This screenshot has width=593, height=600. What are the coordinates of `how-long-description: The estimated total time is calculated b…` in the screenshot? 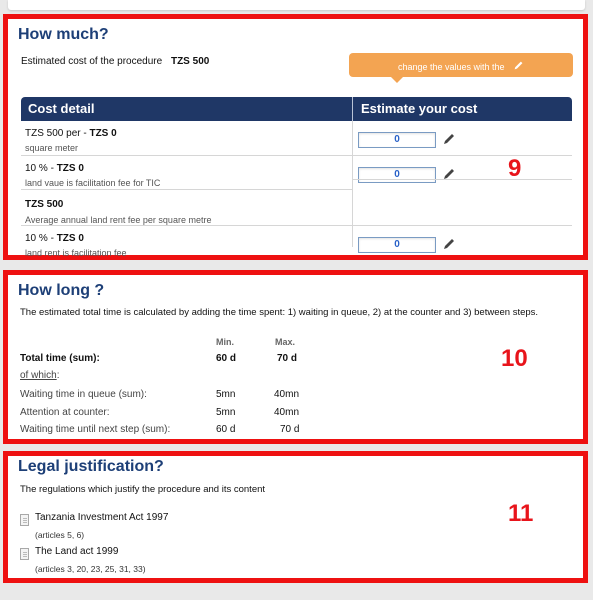 It's located at (279, 312).